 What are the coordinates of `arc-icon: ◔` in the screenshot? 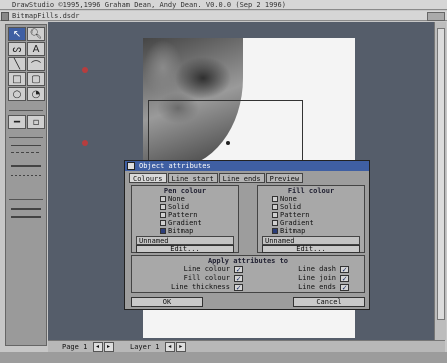 It's located at (36, 94).